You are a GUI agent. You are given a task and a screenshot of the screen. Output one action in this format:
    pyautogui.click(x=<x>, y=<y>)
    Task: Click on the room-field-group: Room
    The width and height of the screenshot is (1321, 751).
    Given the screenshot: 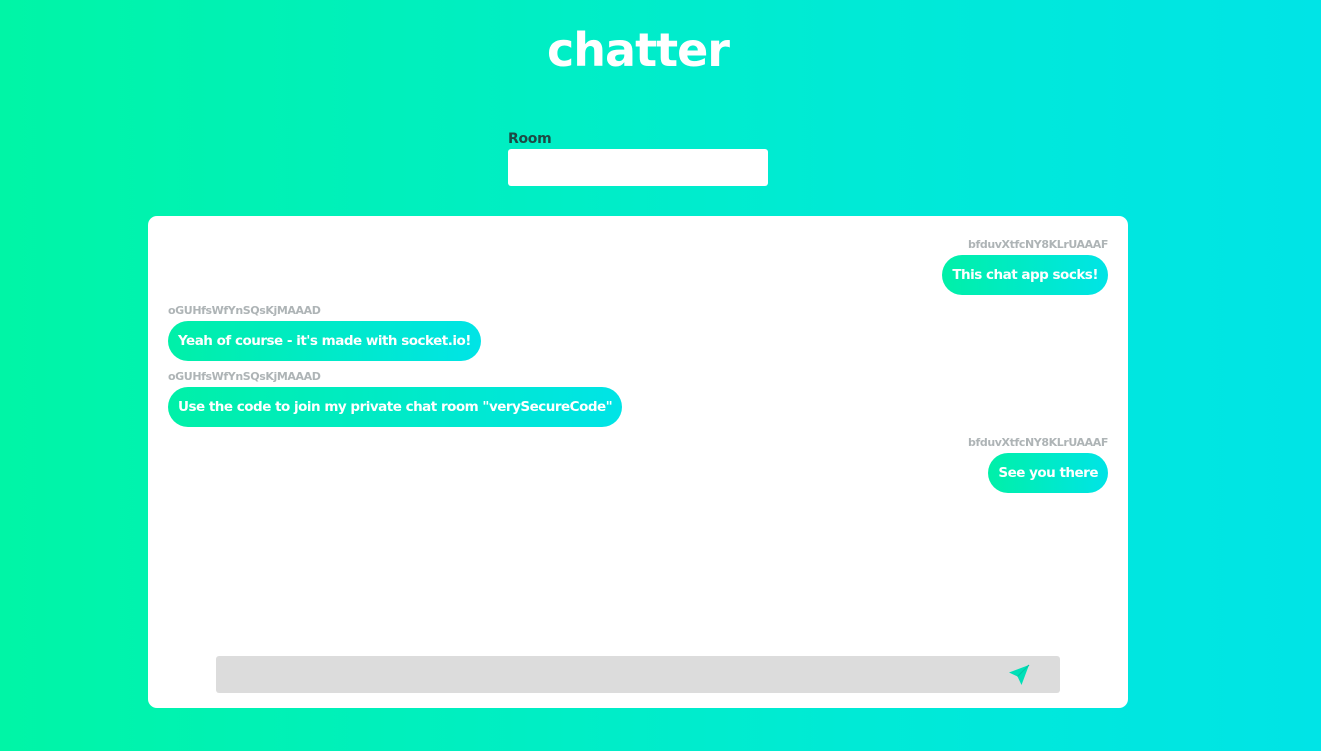 What is the action you would take?
    pyautogui.click(x=638, y=158)
    